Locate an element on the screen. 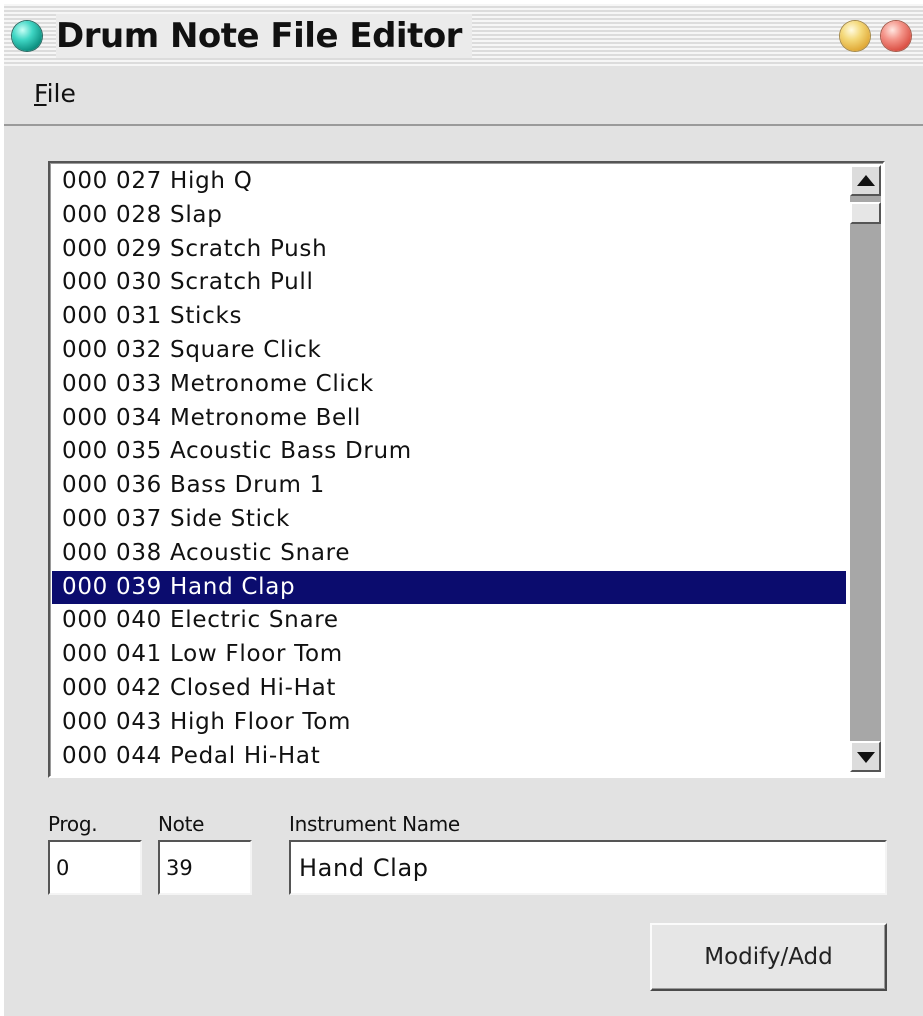 The image size is (923, 1016). scroll-down-button is located at coordinates (865, 756).